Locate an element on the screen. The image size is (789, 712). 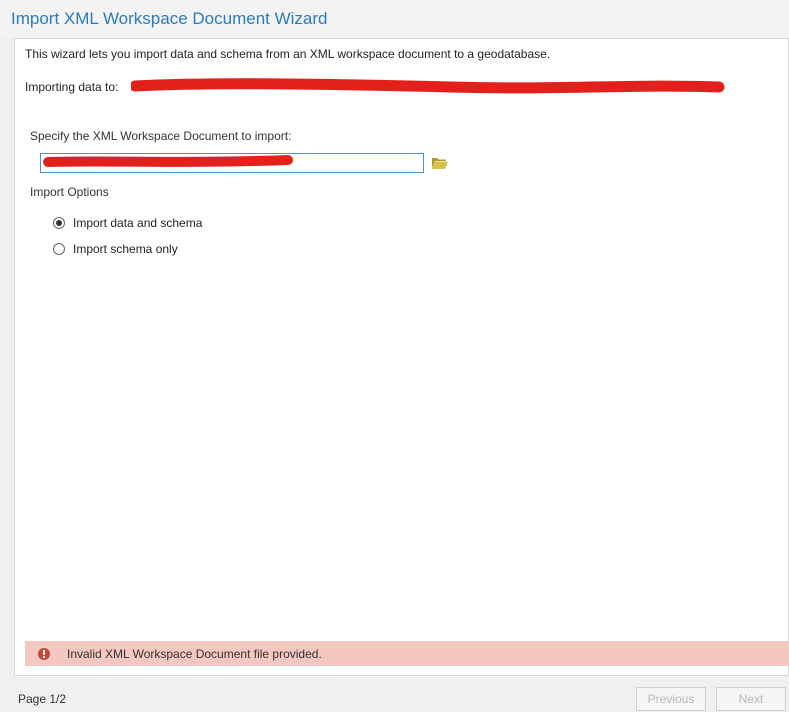
radio-import-data-and-schema: Import data and schema is located at coordinates (127, 223).